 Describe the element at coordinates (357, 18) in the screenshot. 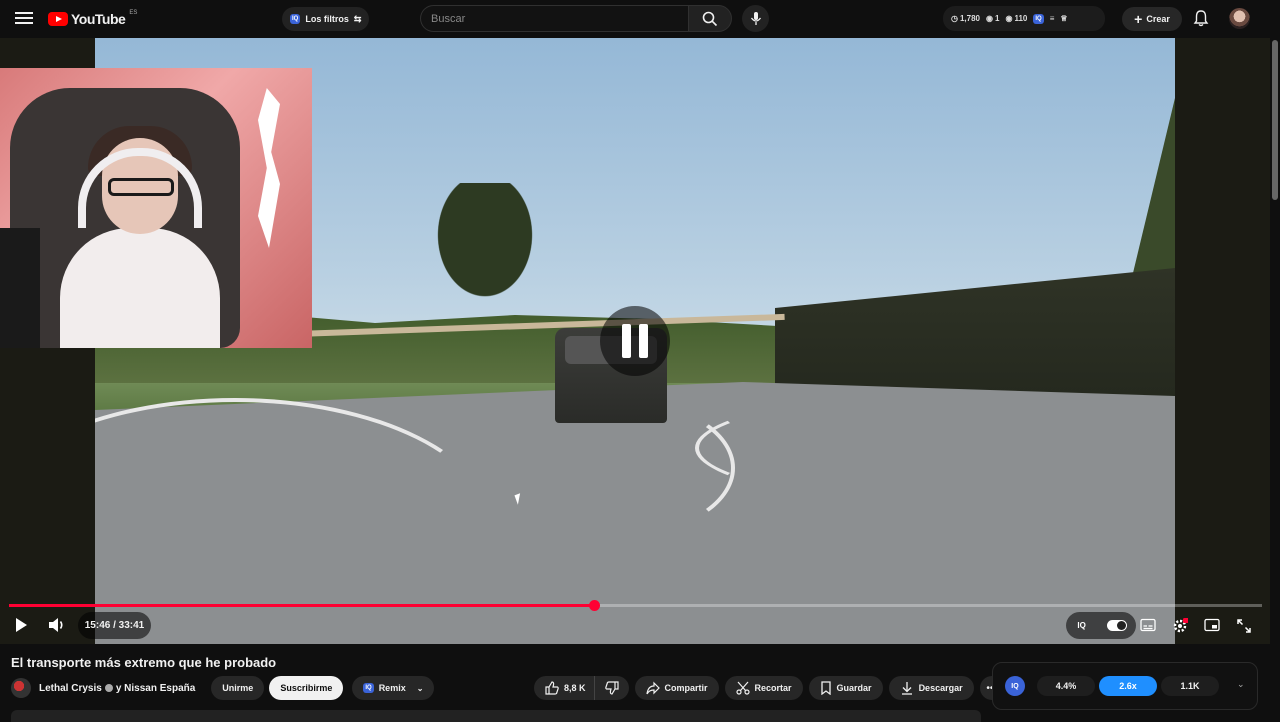

I see `sliders-icon: ⇆` at that location.